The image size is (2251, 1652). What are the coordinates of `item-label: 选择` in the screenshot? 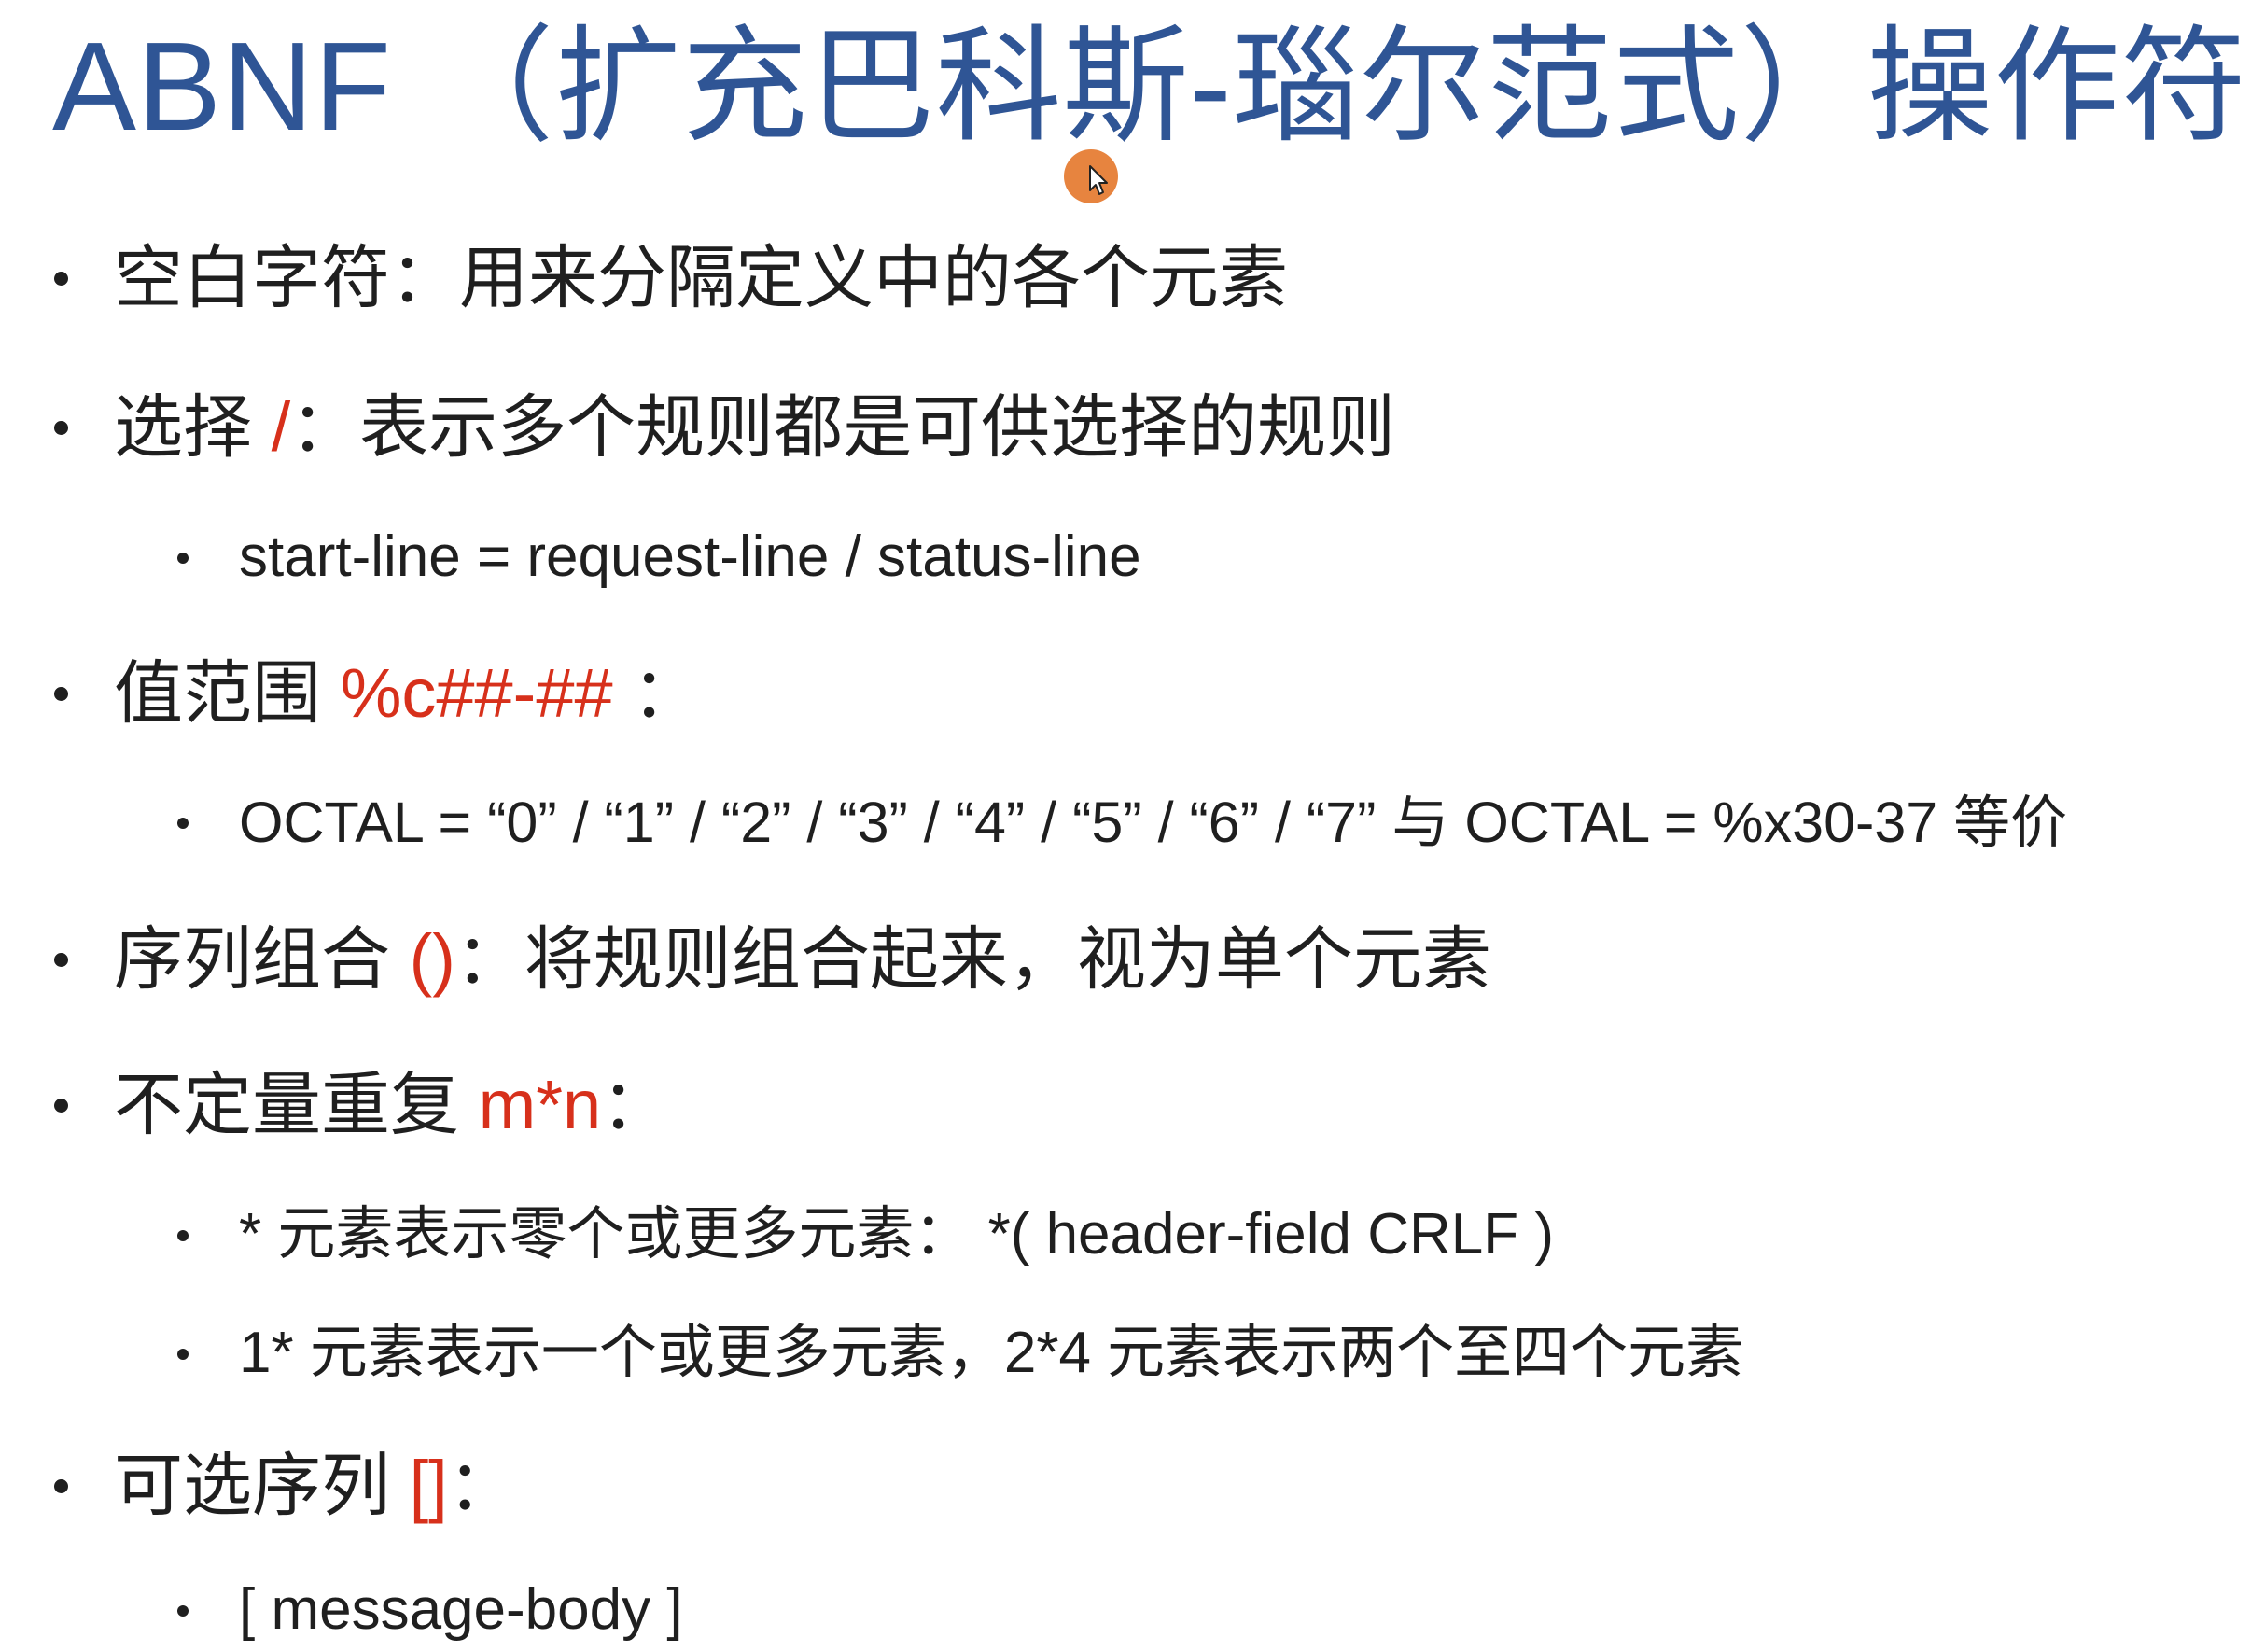 It's located at (193, 427).